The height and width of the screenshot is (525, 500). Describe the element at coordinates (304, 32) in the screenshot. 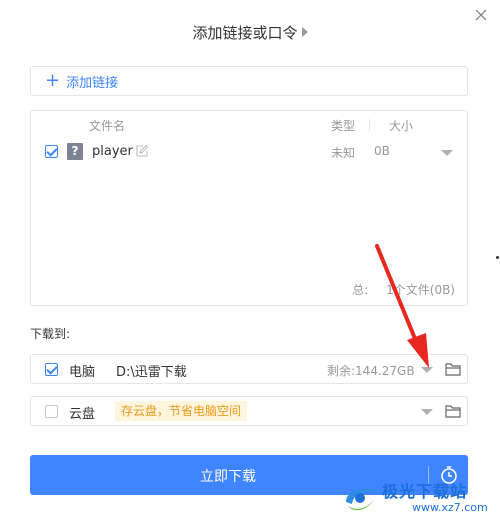

I see `expand-triangle-icon` at that location.